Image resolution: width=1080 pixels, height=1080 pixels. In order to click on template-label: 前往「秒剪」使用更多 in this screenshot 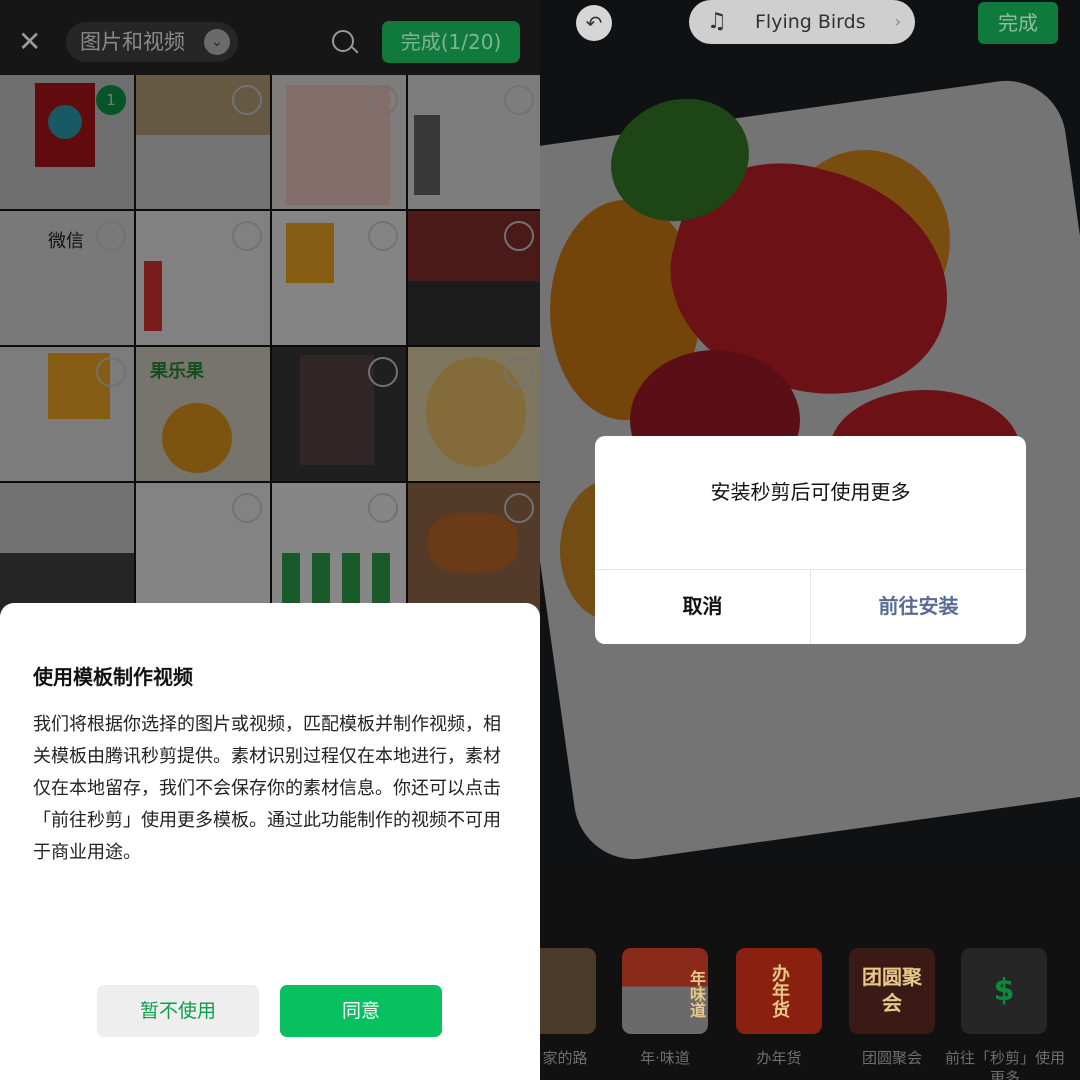, I will do `click(1004, 1064)`.